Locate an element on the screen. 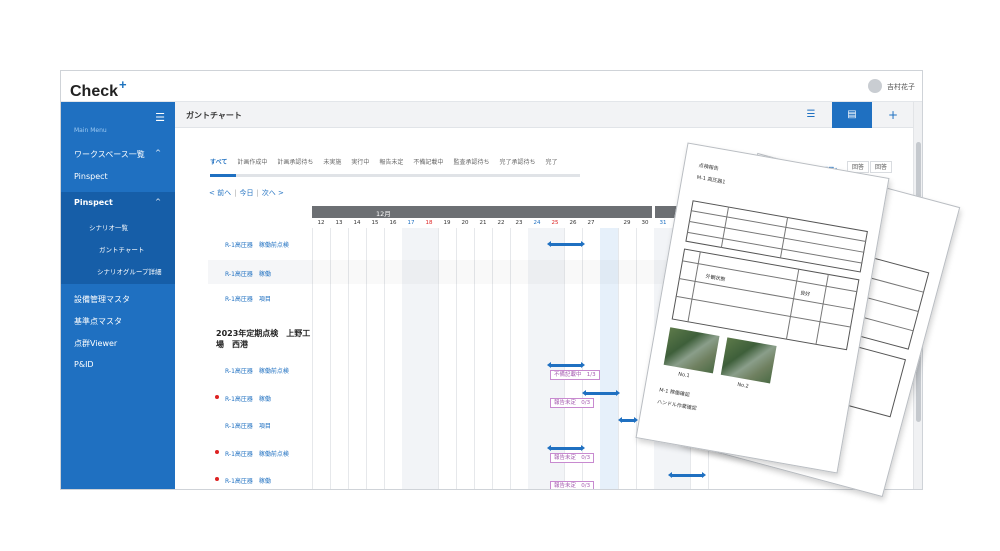  day-label: 21 is located at coordinates (483, 223).